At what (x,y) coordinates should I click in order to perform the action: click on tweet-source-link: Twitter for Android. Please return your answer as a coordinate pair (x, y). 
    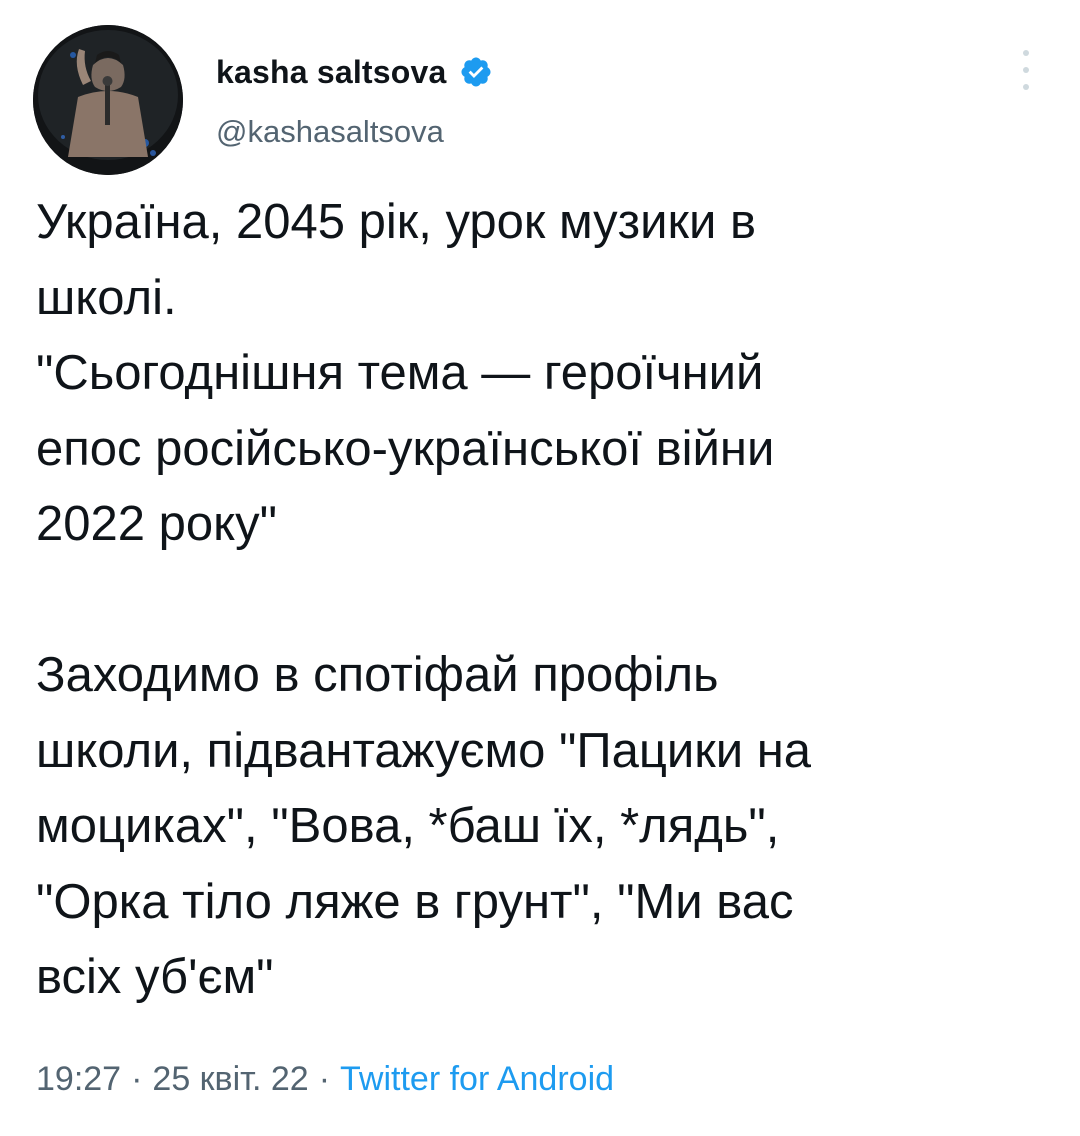
    Looking at the image, I should click on (477, 1079).